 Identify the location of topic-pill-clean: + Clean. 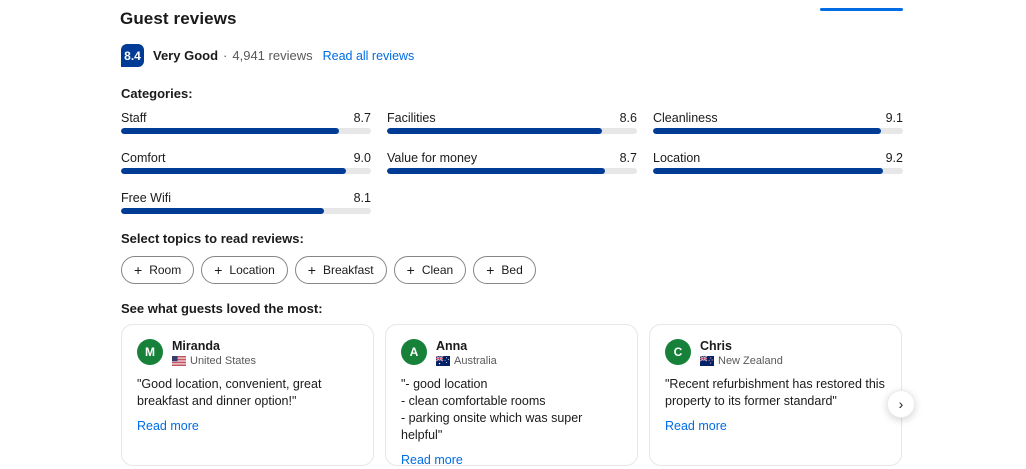
(430, 270).